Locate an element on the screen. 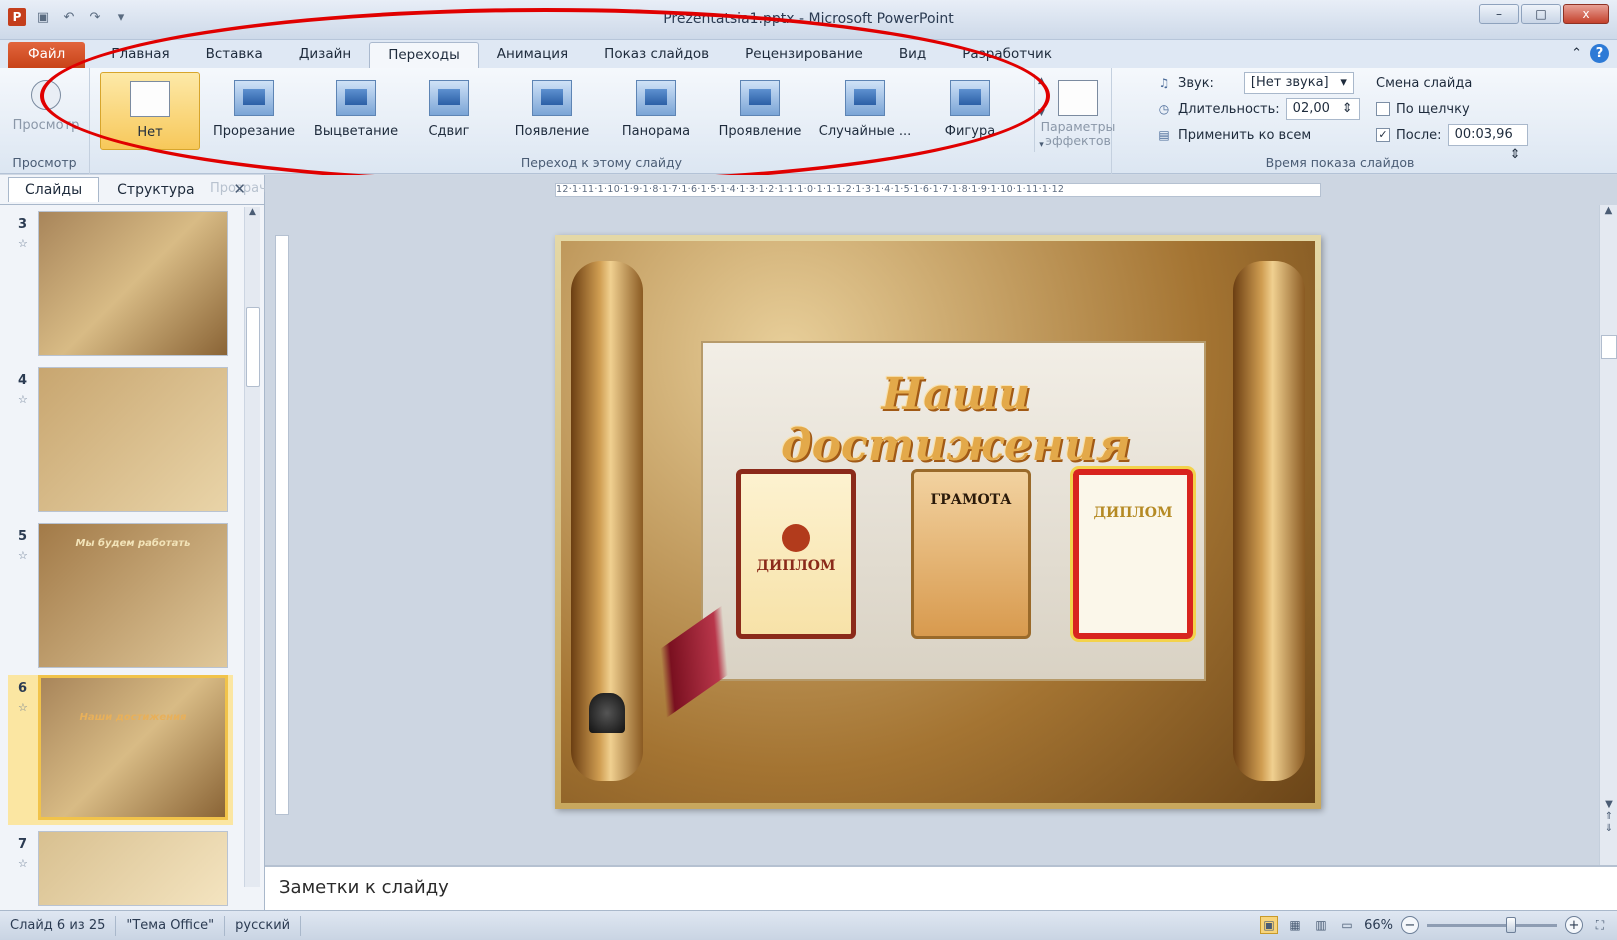  transition-shape-icon is located at coordinates (970, 98).